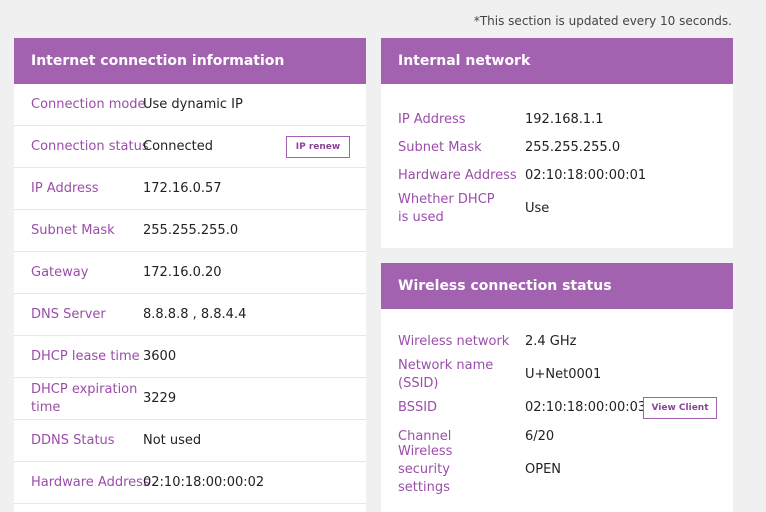 The width and height of the screenshot is (766, 512). What do you see at coordinates (557, 286) in the screenshot?
I see `wireless-panel-title: Wireless connection status` at bounding box center [557, 286].